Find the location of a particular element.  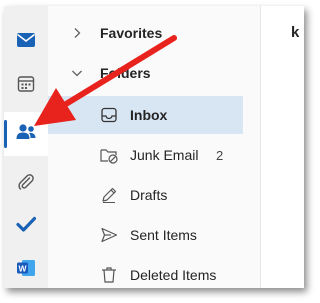

trash-icon is located at coordinates (109, 275).